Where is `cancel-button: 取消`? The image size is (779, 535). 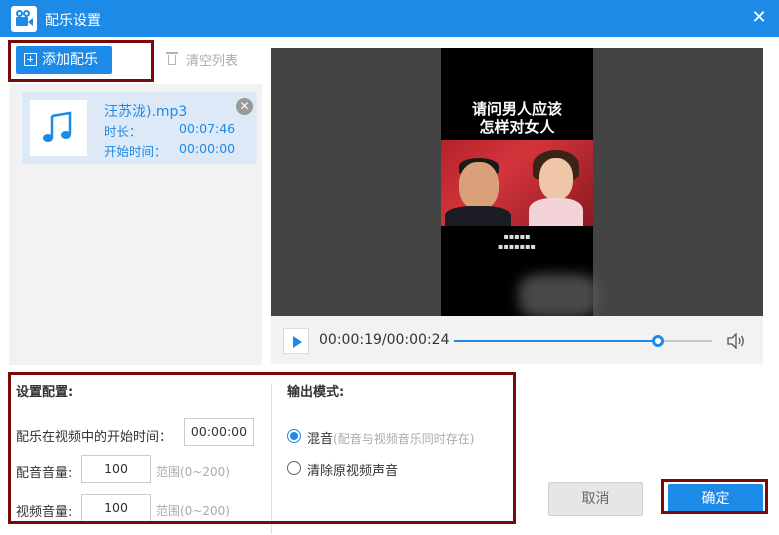
cancel-button: 取消 is located at coordinates (595, 499).